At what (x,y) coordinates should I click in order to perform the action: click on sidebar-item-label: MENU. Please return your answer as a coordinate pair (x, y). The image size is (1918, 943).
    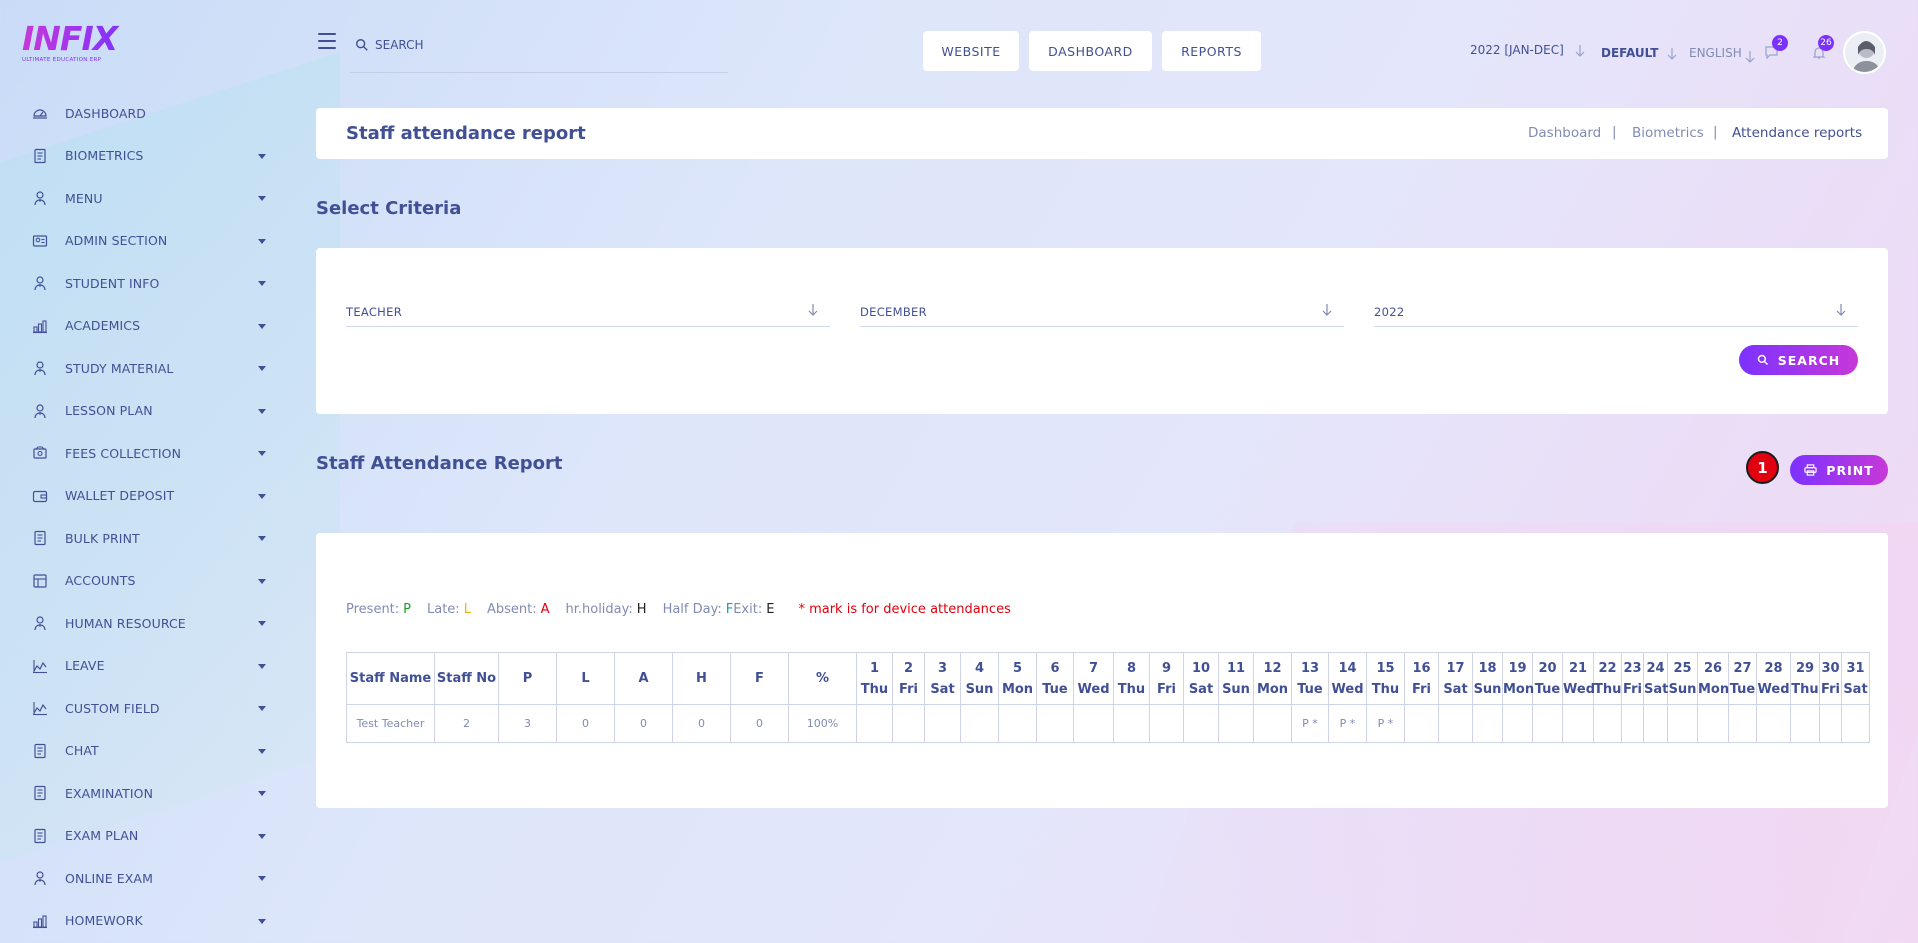
    Looking at the image, I should click on (84, 198).